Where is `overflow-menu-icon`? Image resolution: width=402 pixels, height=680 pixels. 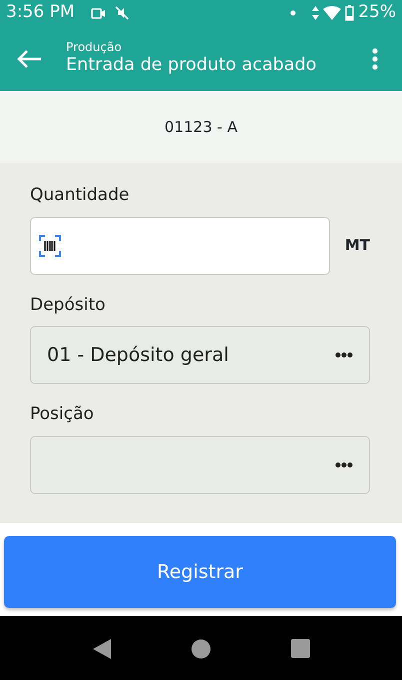 overflow-menu-icon is located at coordinates (375, 59).